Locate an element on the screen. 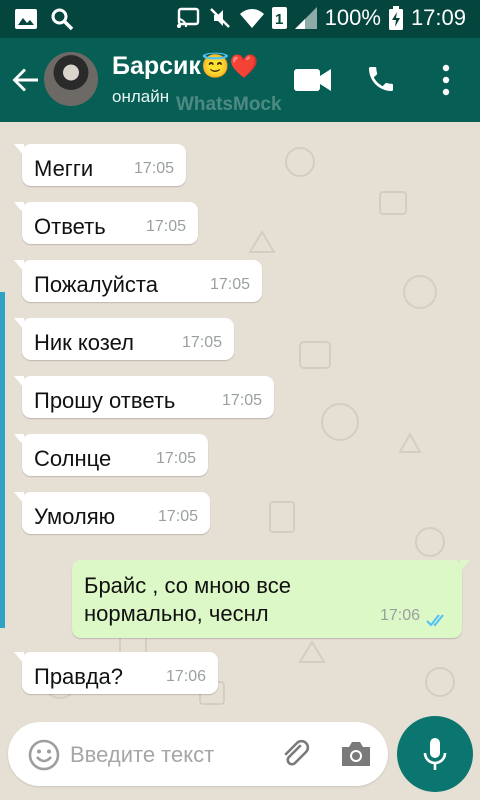 The image size is (480, 800). message-bubble-incoming: Пожалуйста 17:05 is located at coordinates (138, 281).